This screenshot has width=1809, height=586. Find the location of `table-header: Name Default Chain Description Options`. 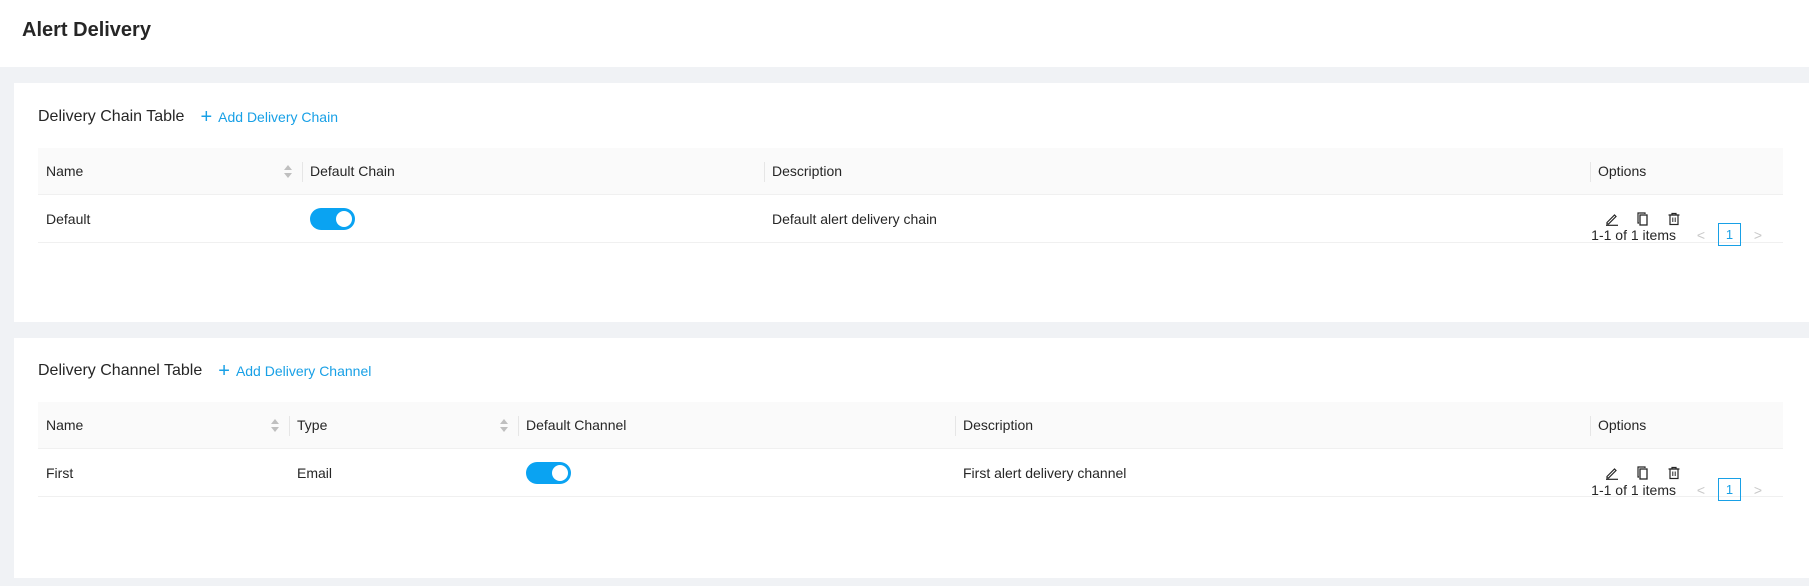

table-header: Name Default Chain Description Options is located at coordinates (910, 171).